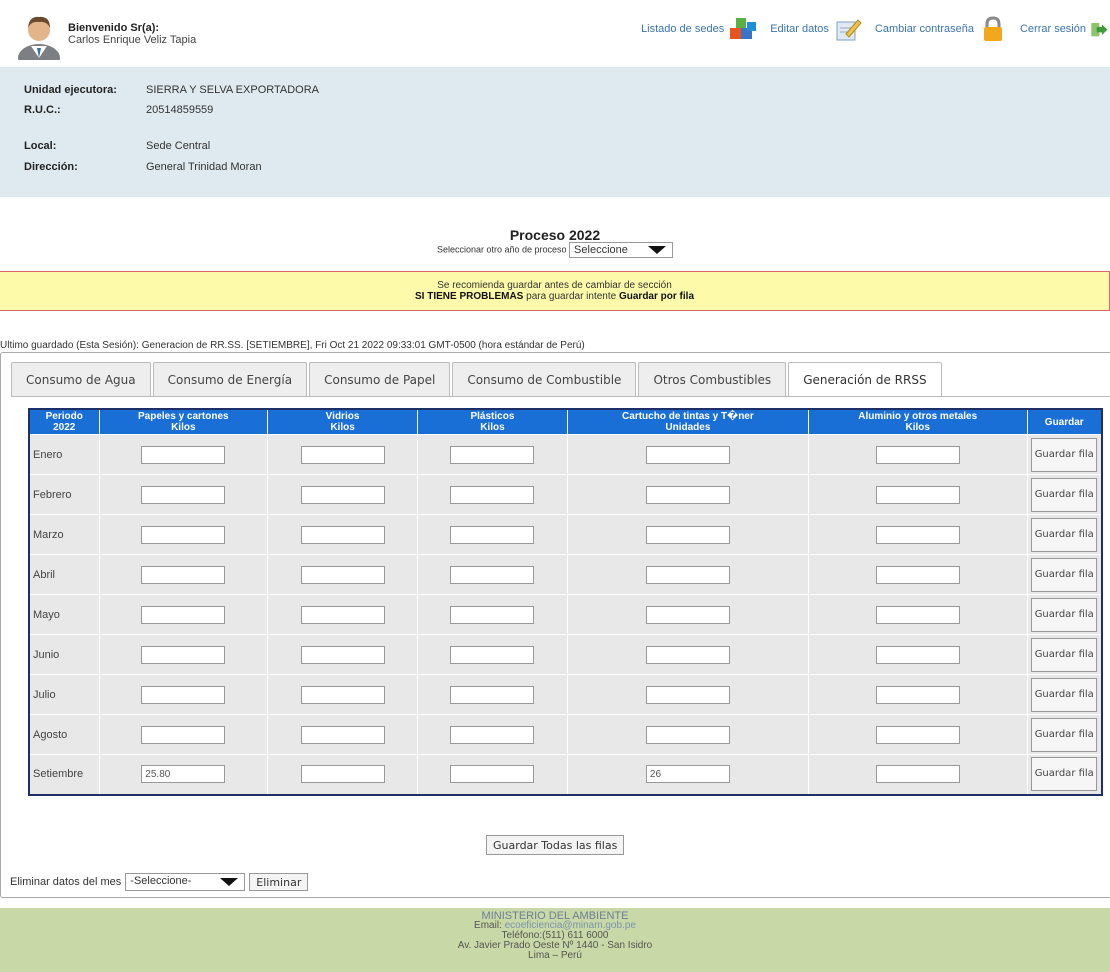  Describe the element at coordinates (544, 379) in the screenshot. I see `tab-consumo-combustible: Consumo de Combustible` at that location.